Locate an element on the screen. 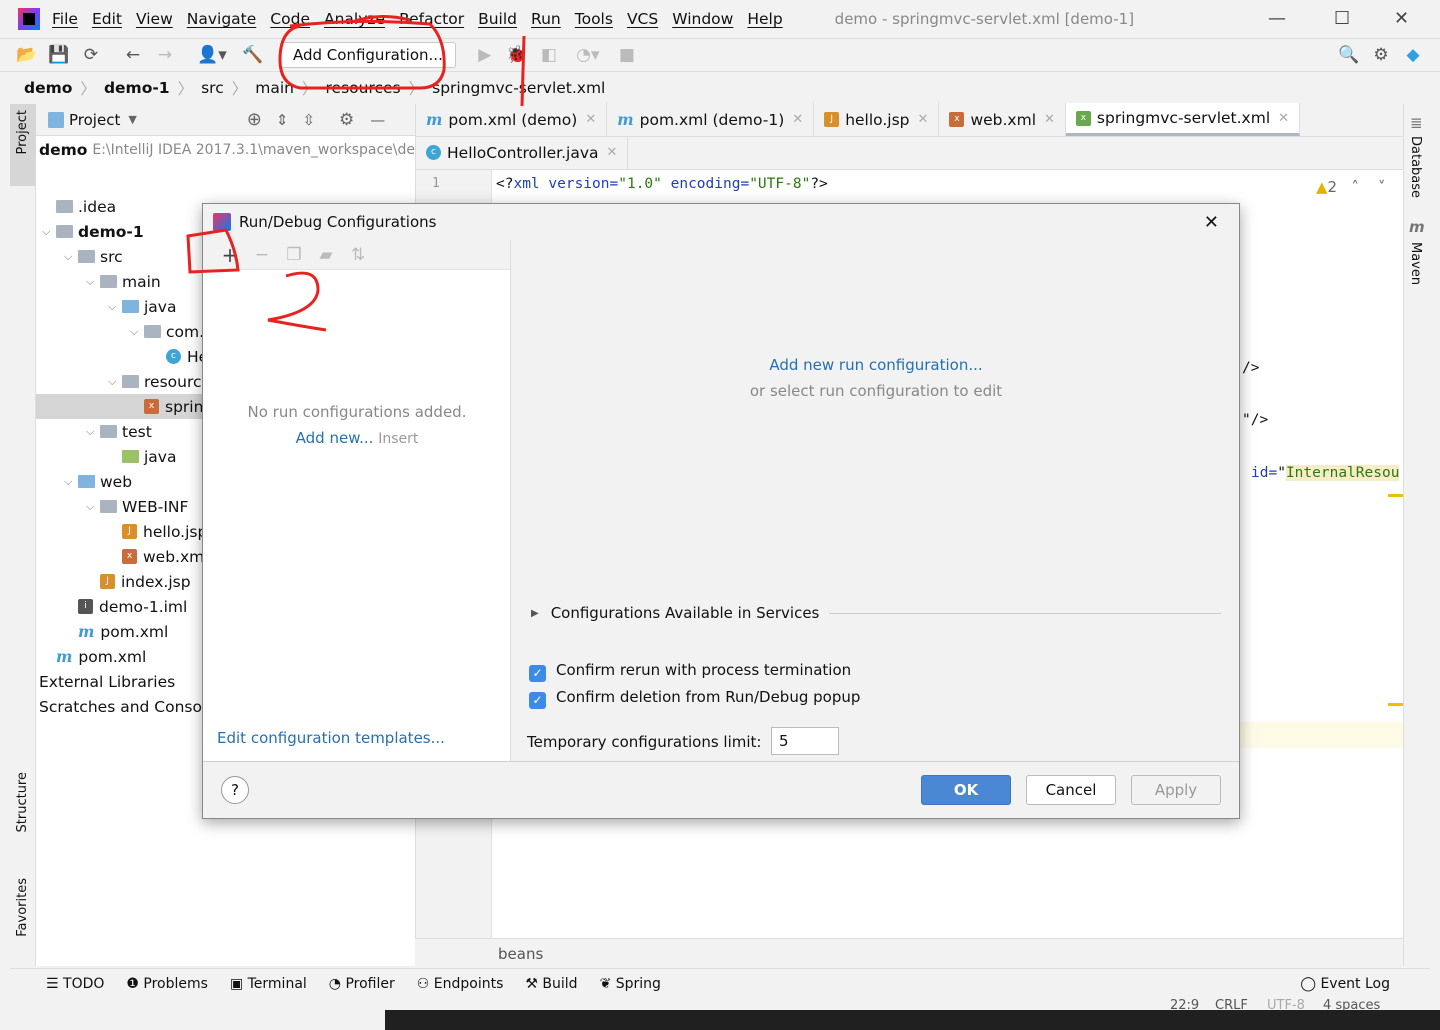 This screenshot has height=1030, width=1440. search-icon: 🔍 is located at coordinates (1349, 55).